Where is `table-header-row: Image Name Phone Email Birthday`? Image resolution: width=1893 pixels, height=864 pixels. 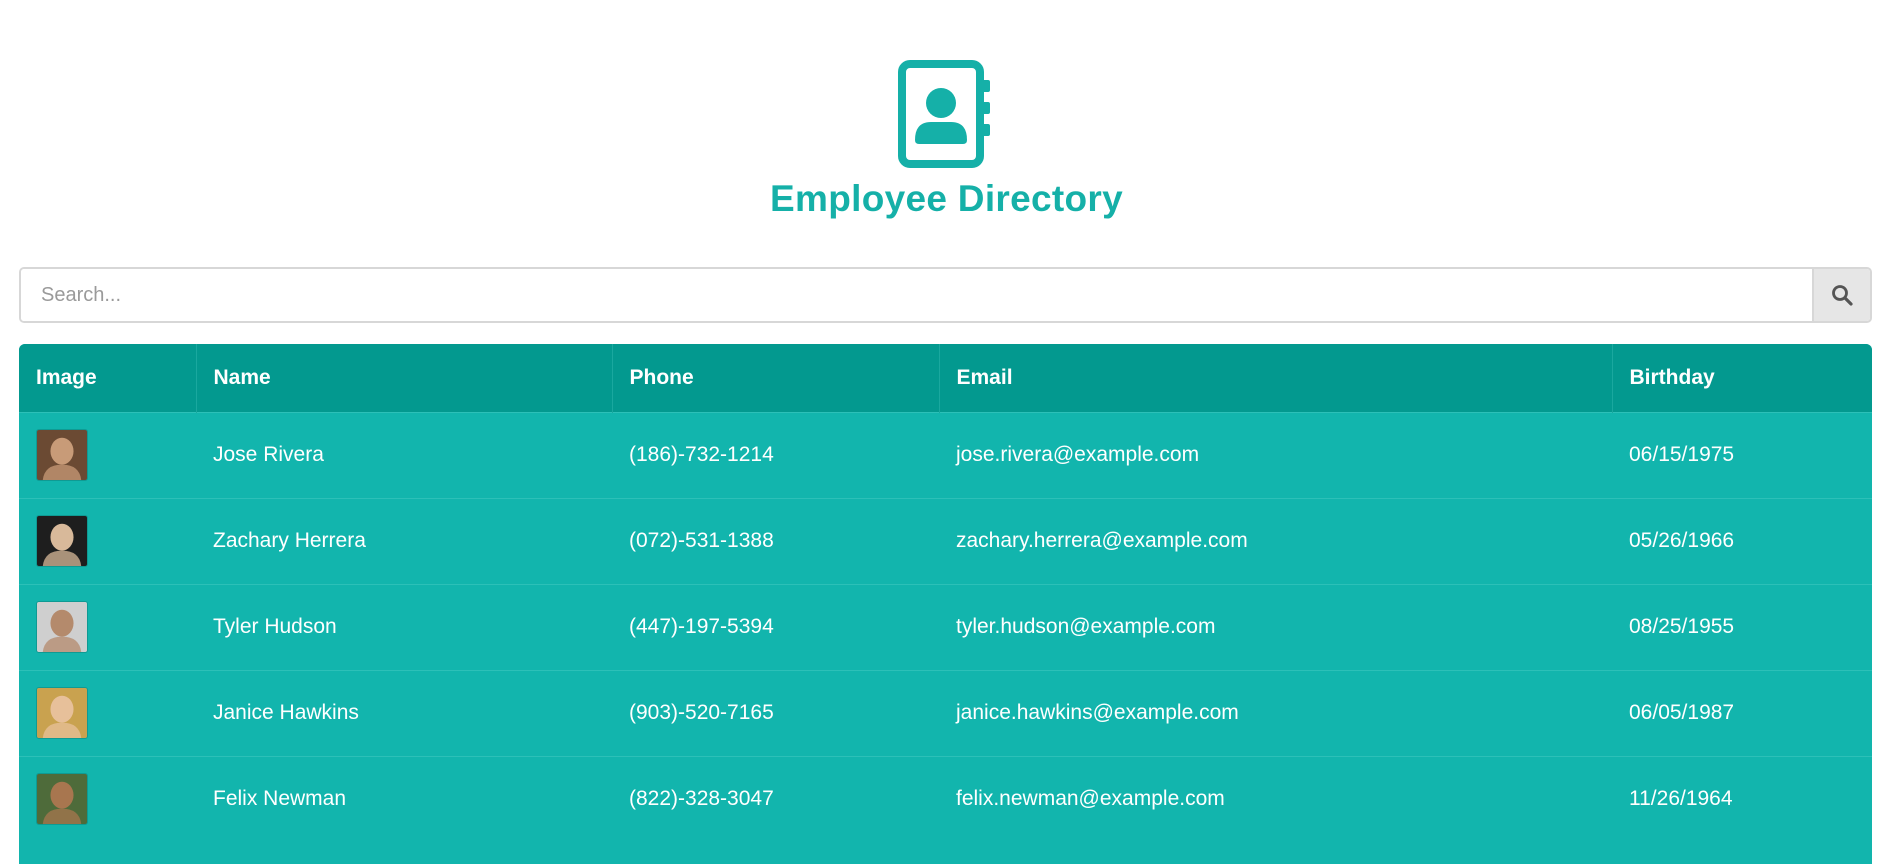
table-header-row: Image Name Phone Email Birthday is located at coordinates (945, 378).